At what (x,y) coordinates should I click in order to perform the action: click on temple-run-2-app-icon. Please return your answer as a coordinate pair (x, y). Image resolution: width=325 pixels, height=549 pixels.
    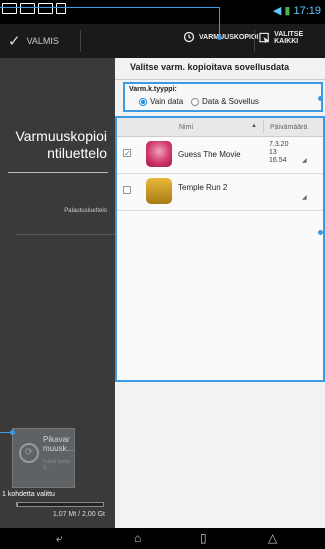
    Looking at the image, I should click on (159, 191).